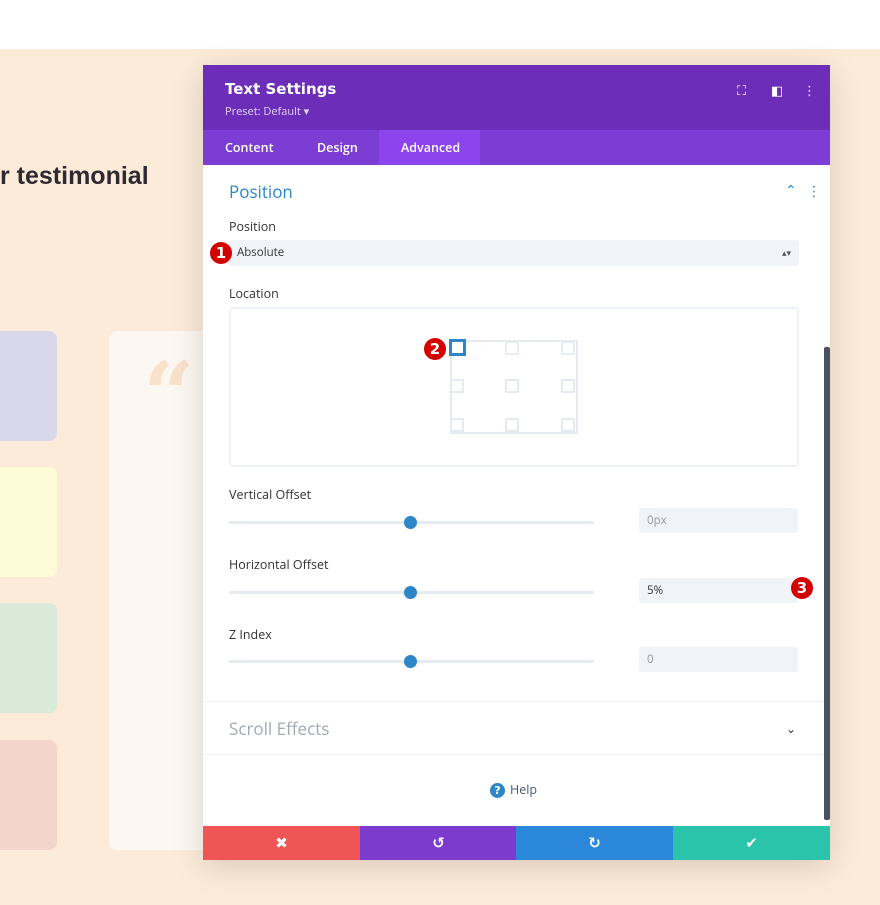 The height and width of the screenshot is (905, 880). What do you see at coordinates (429, 147) in the screenshot?
I see `tab-advanced: Advanced` at bounding box center [429, 147].